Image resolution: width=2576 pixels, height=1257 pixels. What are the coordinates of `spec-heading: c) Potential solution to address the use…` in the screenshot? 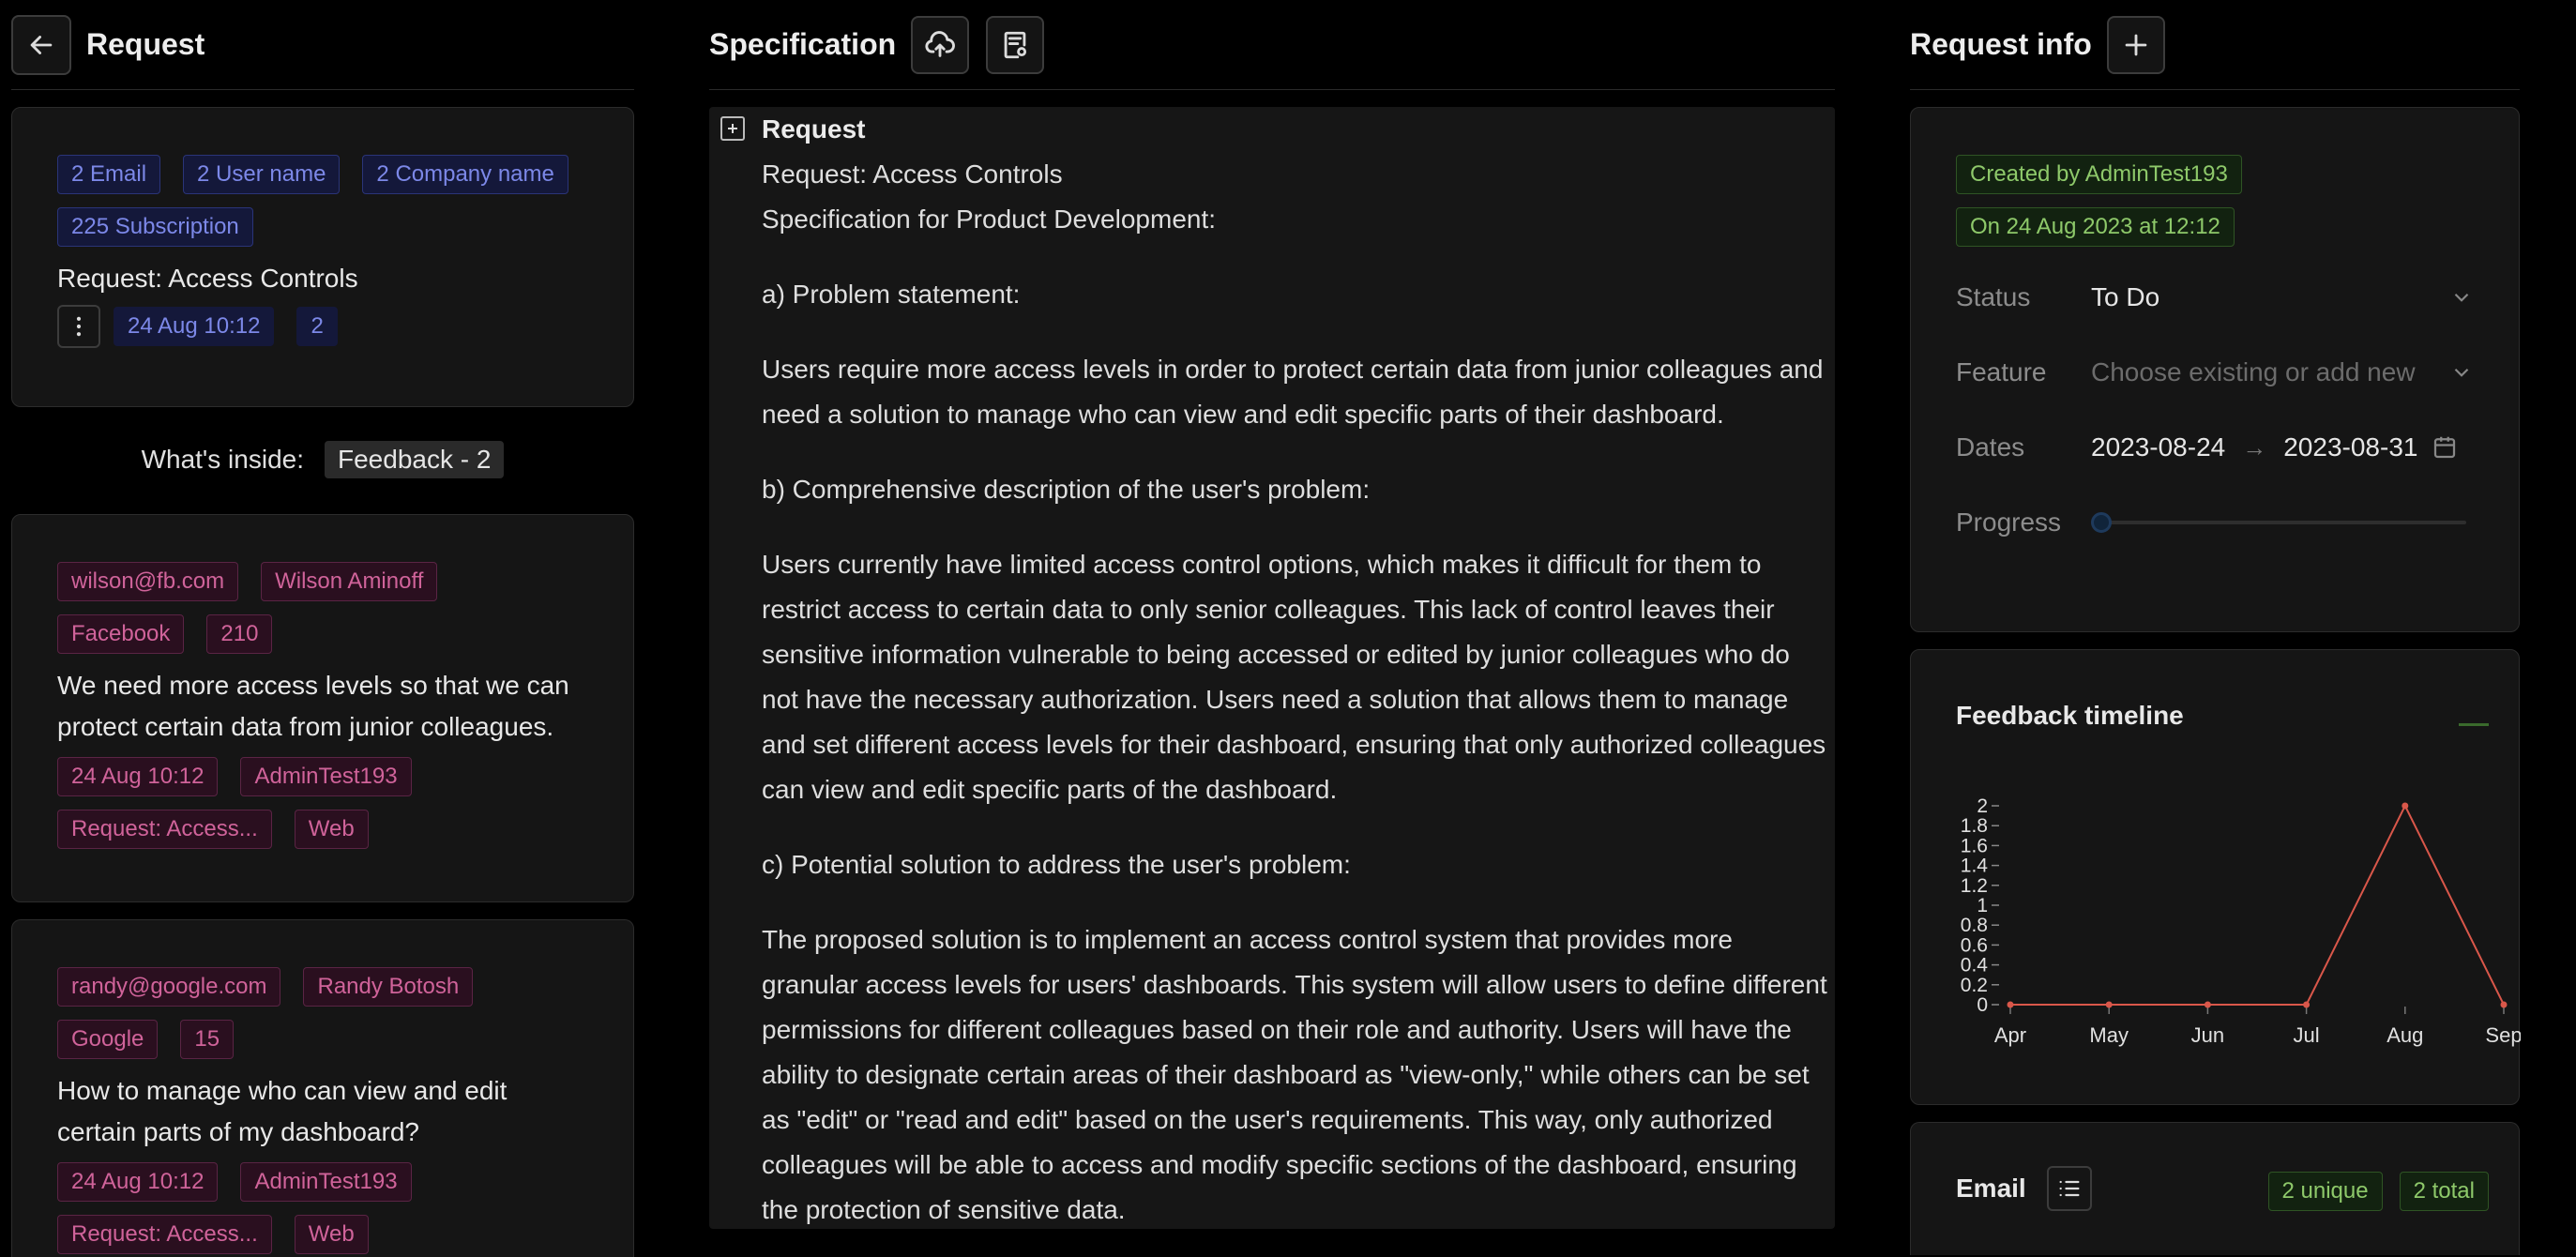 It's located at (1056, 864).